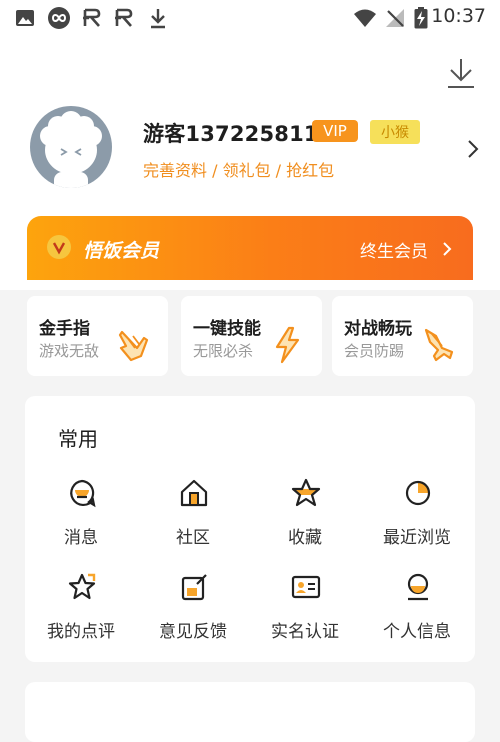 This screenshot has width=500, height=742. Describe the element at coordinates (305, 632) in the screenshot. I see `grid-label: 实名认证` at that location.